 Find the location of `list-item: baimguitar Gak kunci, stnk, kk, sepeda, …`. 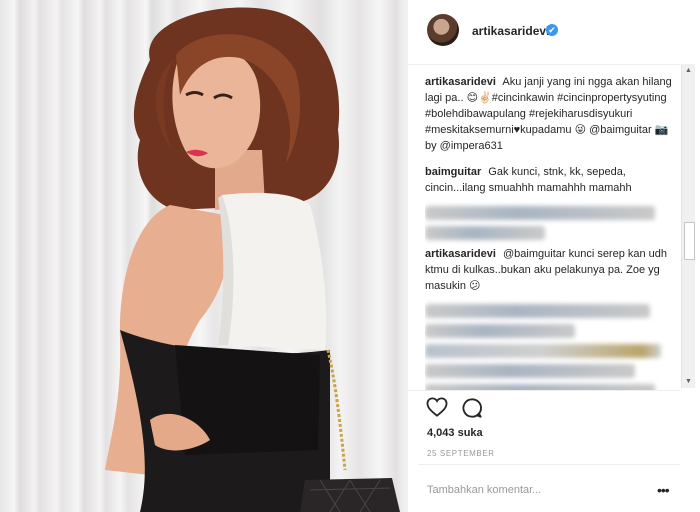

list-item: baimguitar Gak kunci, stnk, kk, sepeda, … is located at coordinates (551, 180).